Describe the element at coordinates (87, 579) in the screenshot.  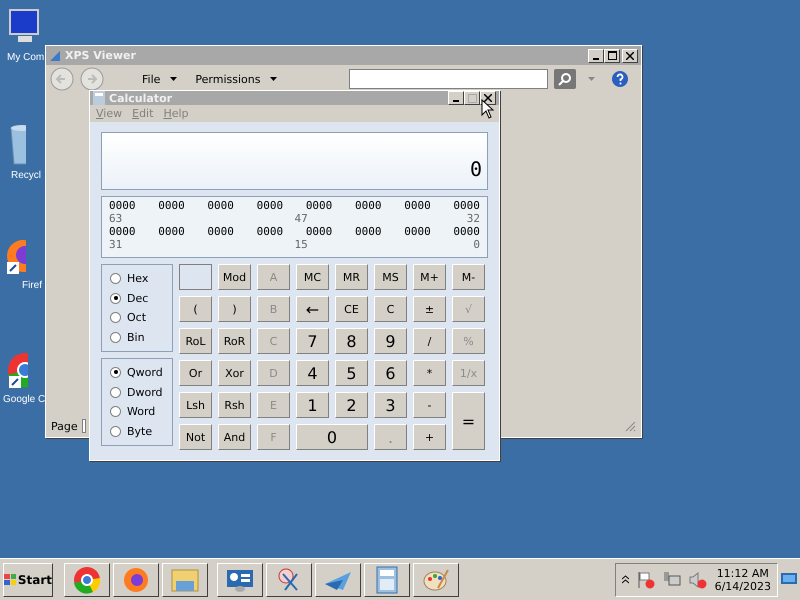
I see `chrome-icon` at that location.